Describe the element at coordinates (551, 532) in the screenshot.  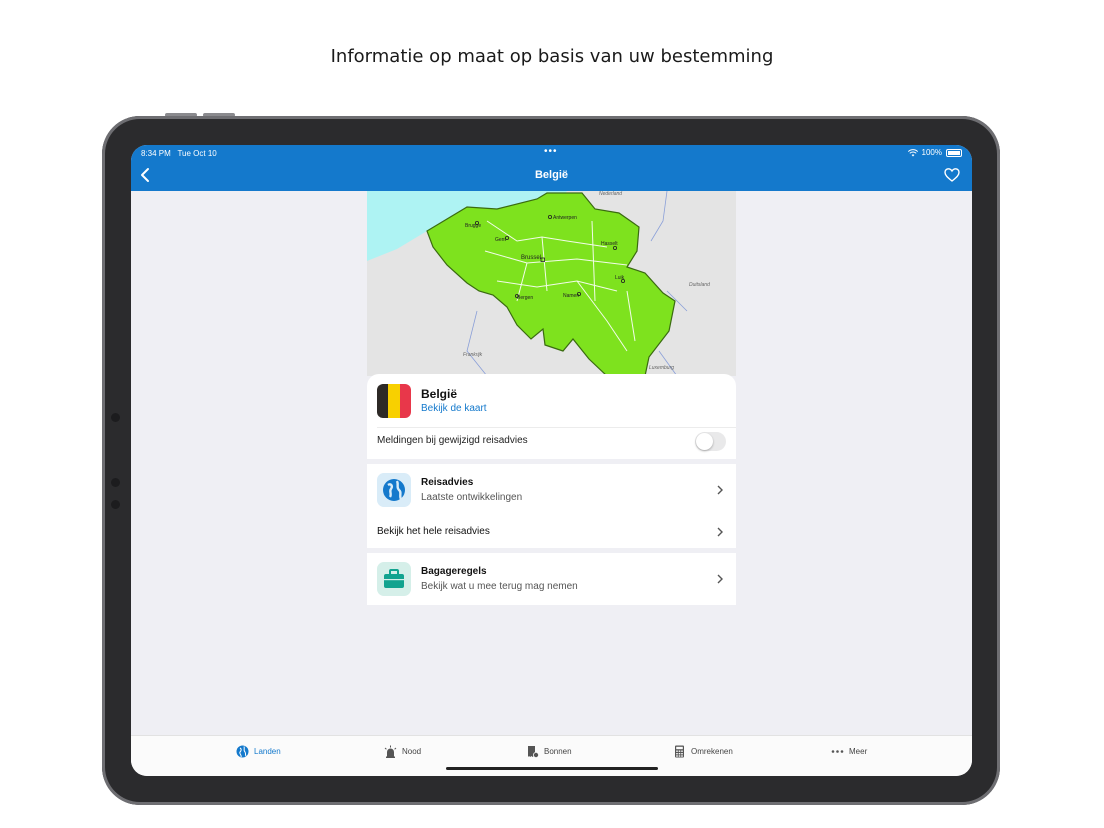
I see `full-advice-row: Bekijk het hele reisadvies` at that location.